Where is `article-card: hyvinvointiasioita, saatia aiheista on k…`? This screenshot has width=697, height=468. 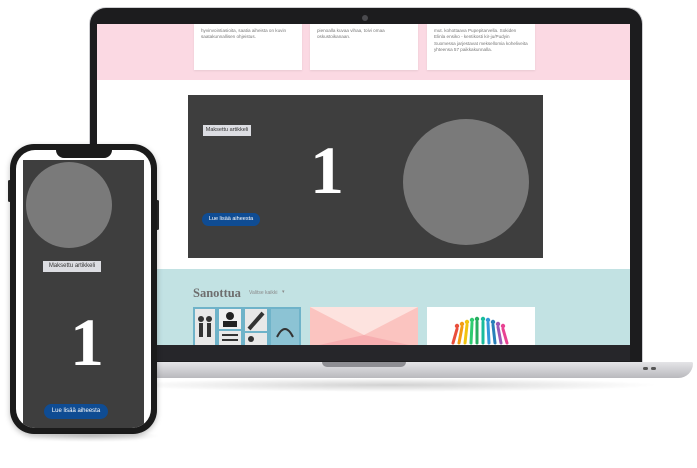
article-card: hyvinvointiasioita, saatia aiheista on k… is located at coordinates (248, 47).